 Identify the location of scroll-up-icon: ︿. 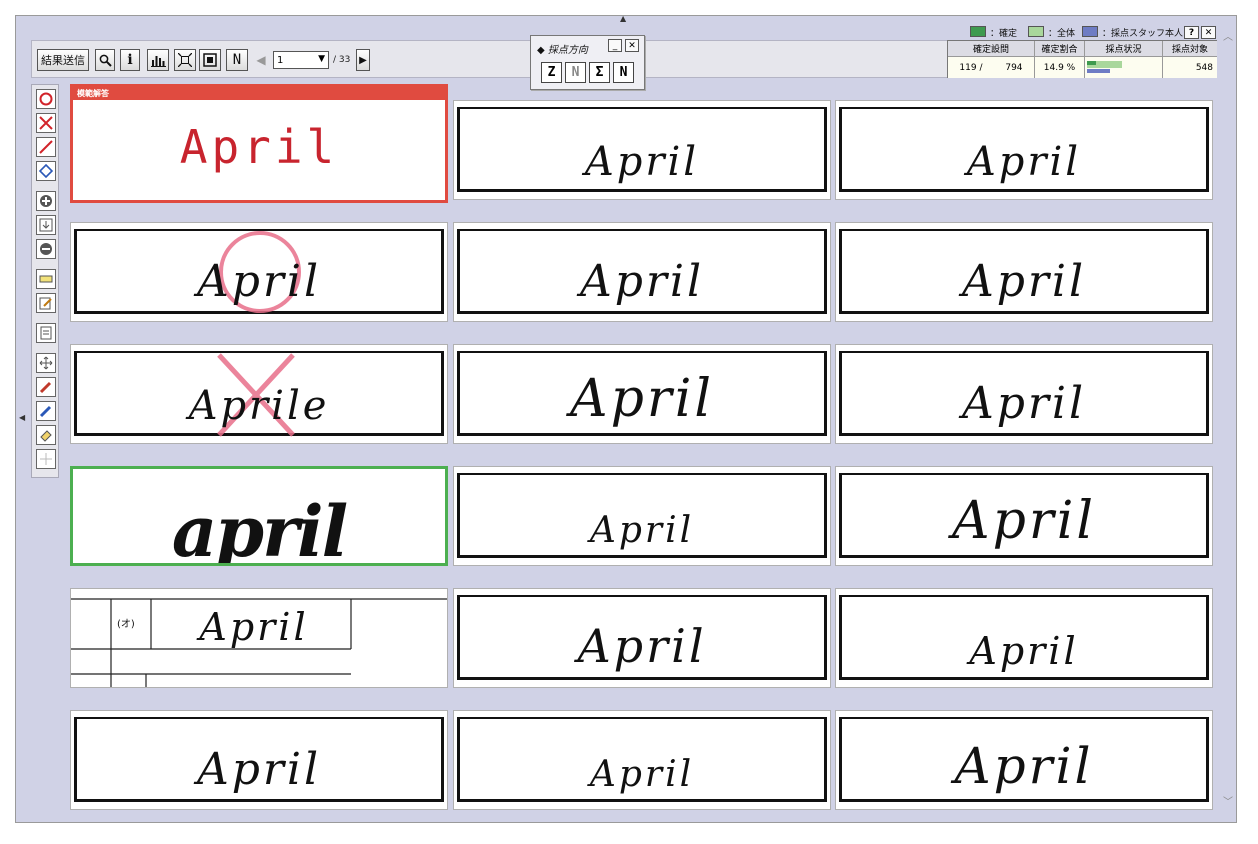
(1228, 35).